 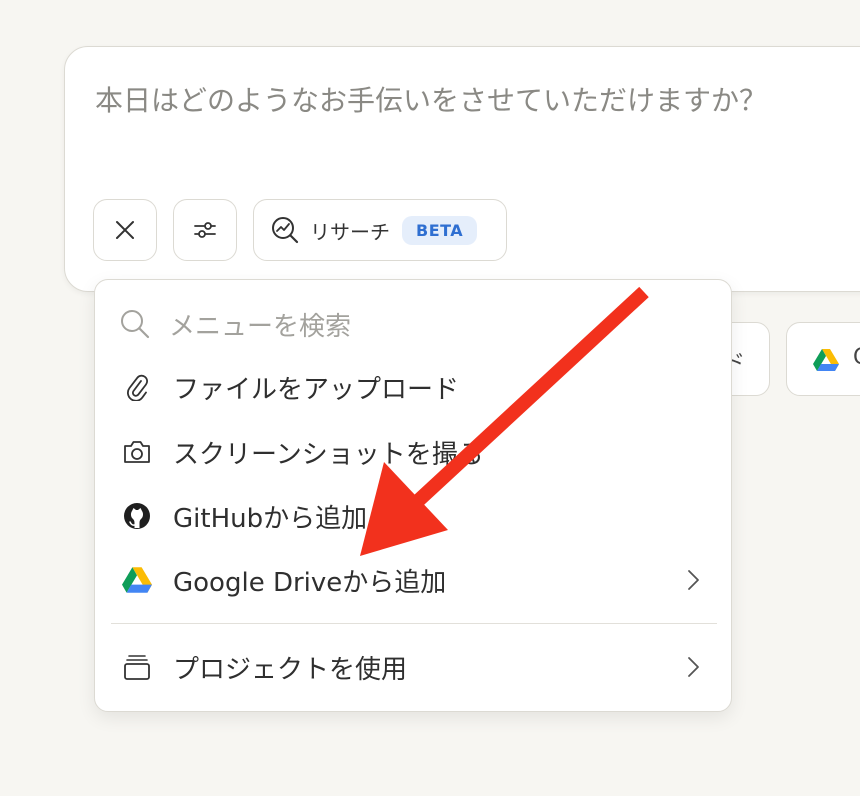 What do you see at coordinates (290, 669) in the screenshot?
I see `menu-item-label: プロジェクトを使用` at bounding box center [290, 669].